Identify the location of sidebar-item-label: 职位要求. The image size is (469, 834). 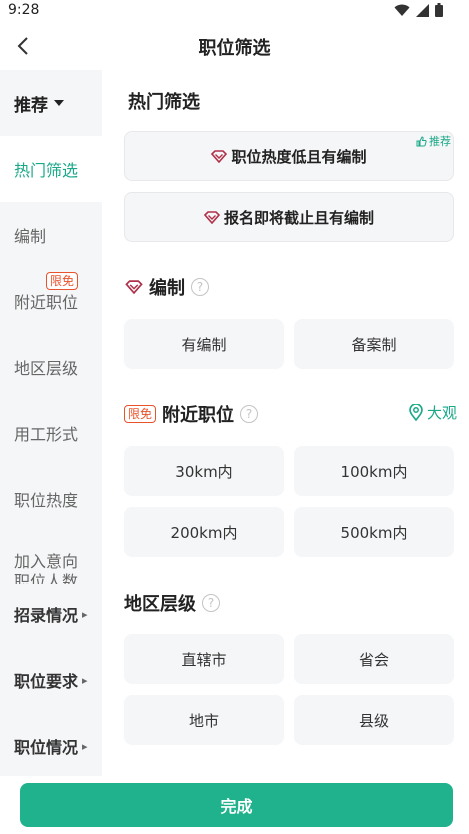
(46, 681).